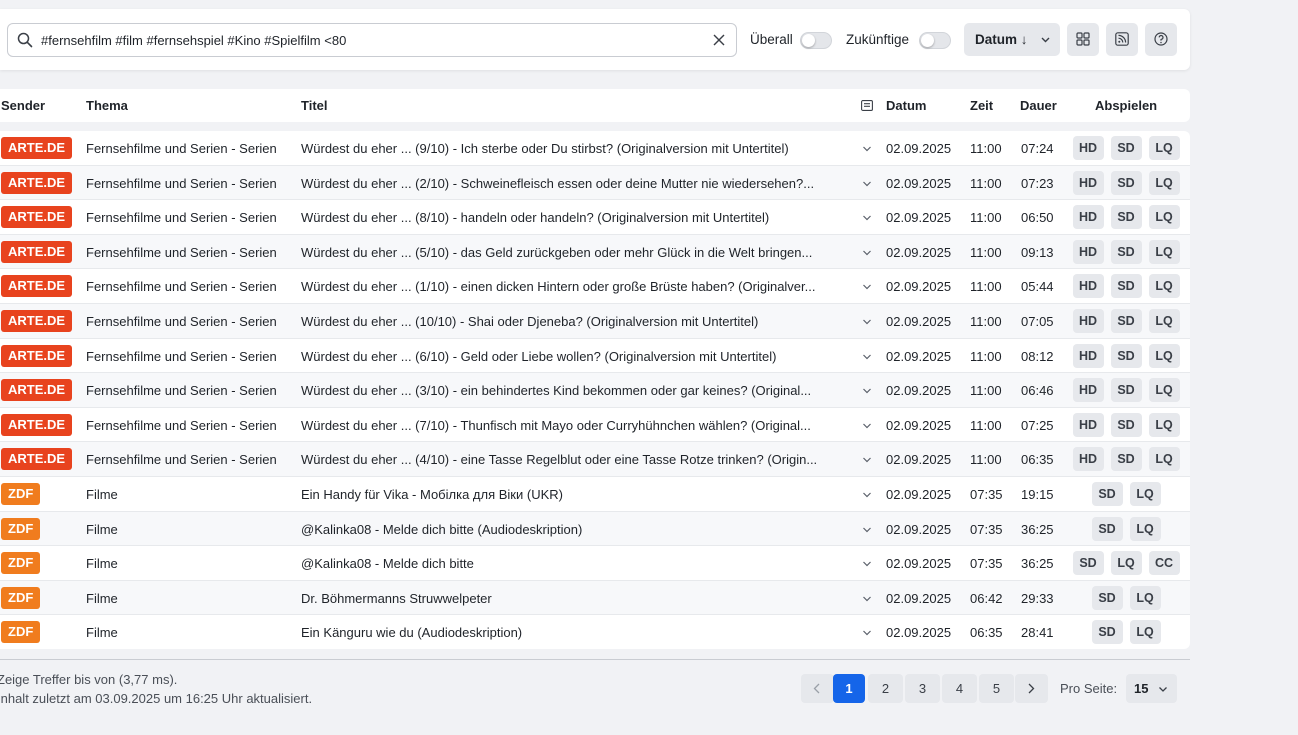 The width and height of the screenshot is (1298, 735). Describe the element at coordinates (849, 688) in the screenshot. I see `page-1-button: 1` at that location.